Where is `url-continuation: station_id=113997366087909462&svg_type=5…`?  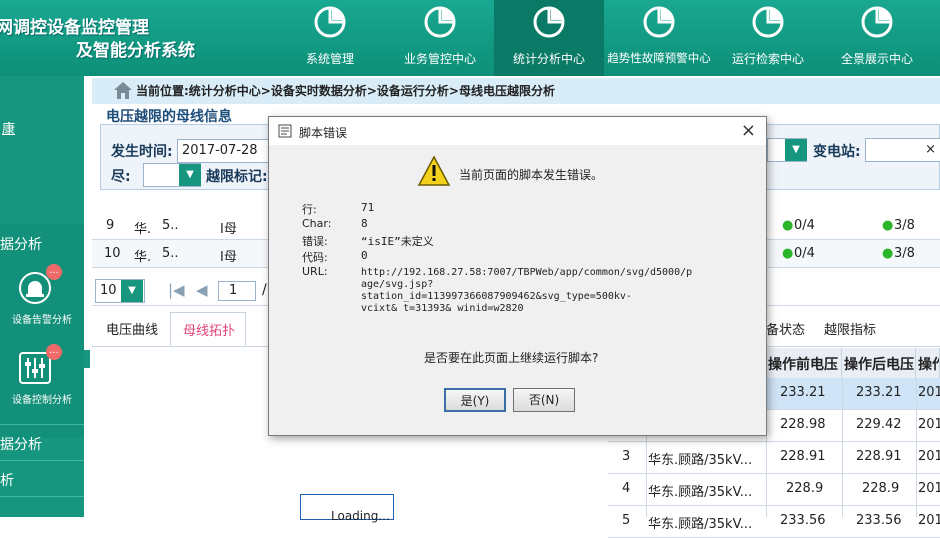 url-continuation: station_id=113997366087909462&svg_type=5… is located at coordinates (496, 296).